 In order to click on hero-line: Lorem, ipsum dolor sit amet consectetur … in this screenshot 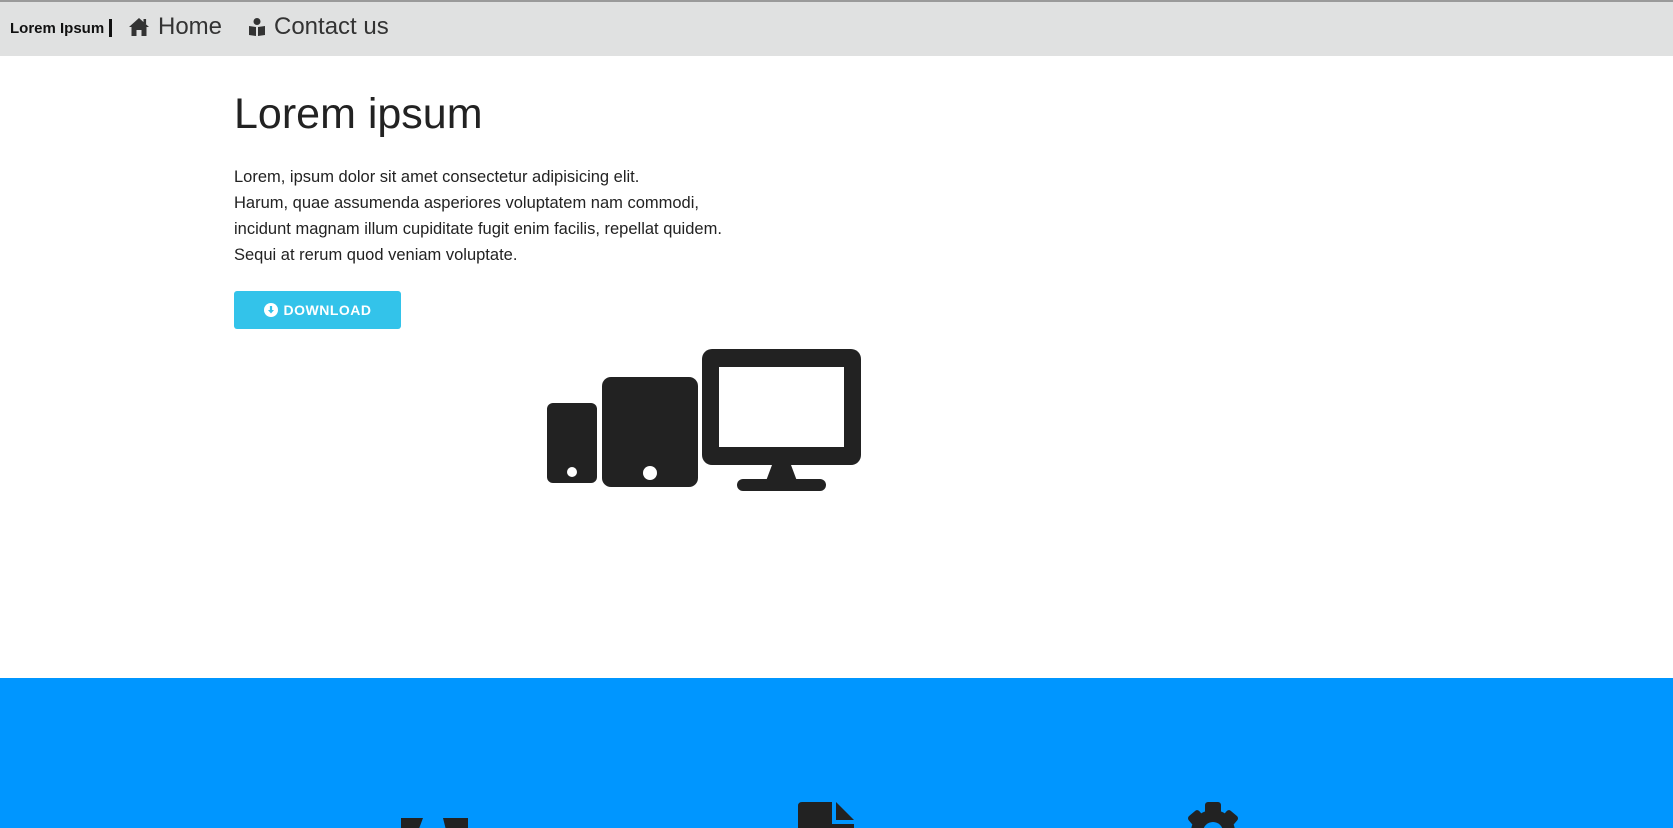, I will do `click(437, 177)`.